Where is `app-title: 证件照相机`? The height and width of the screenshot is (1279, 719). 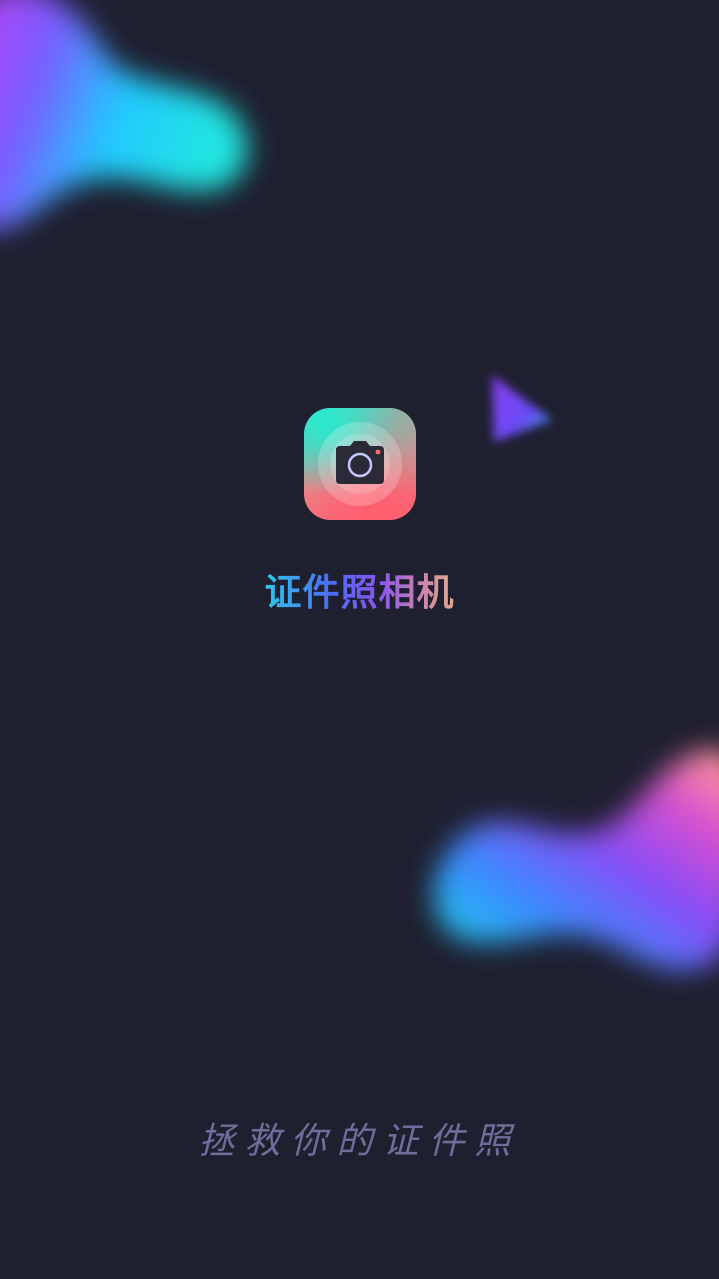
app-title: 证件照相机 is located at coordinates (359, 593).